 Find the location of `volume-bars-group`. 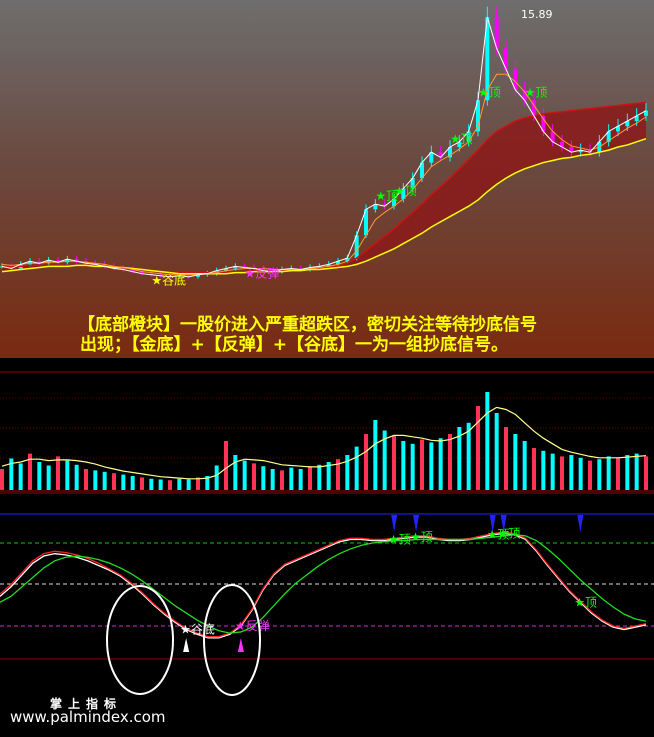

volume-bars-group is located at coordinates (324, 441).